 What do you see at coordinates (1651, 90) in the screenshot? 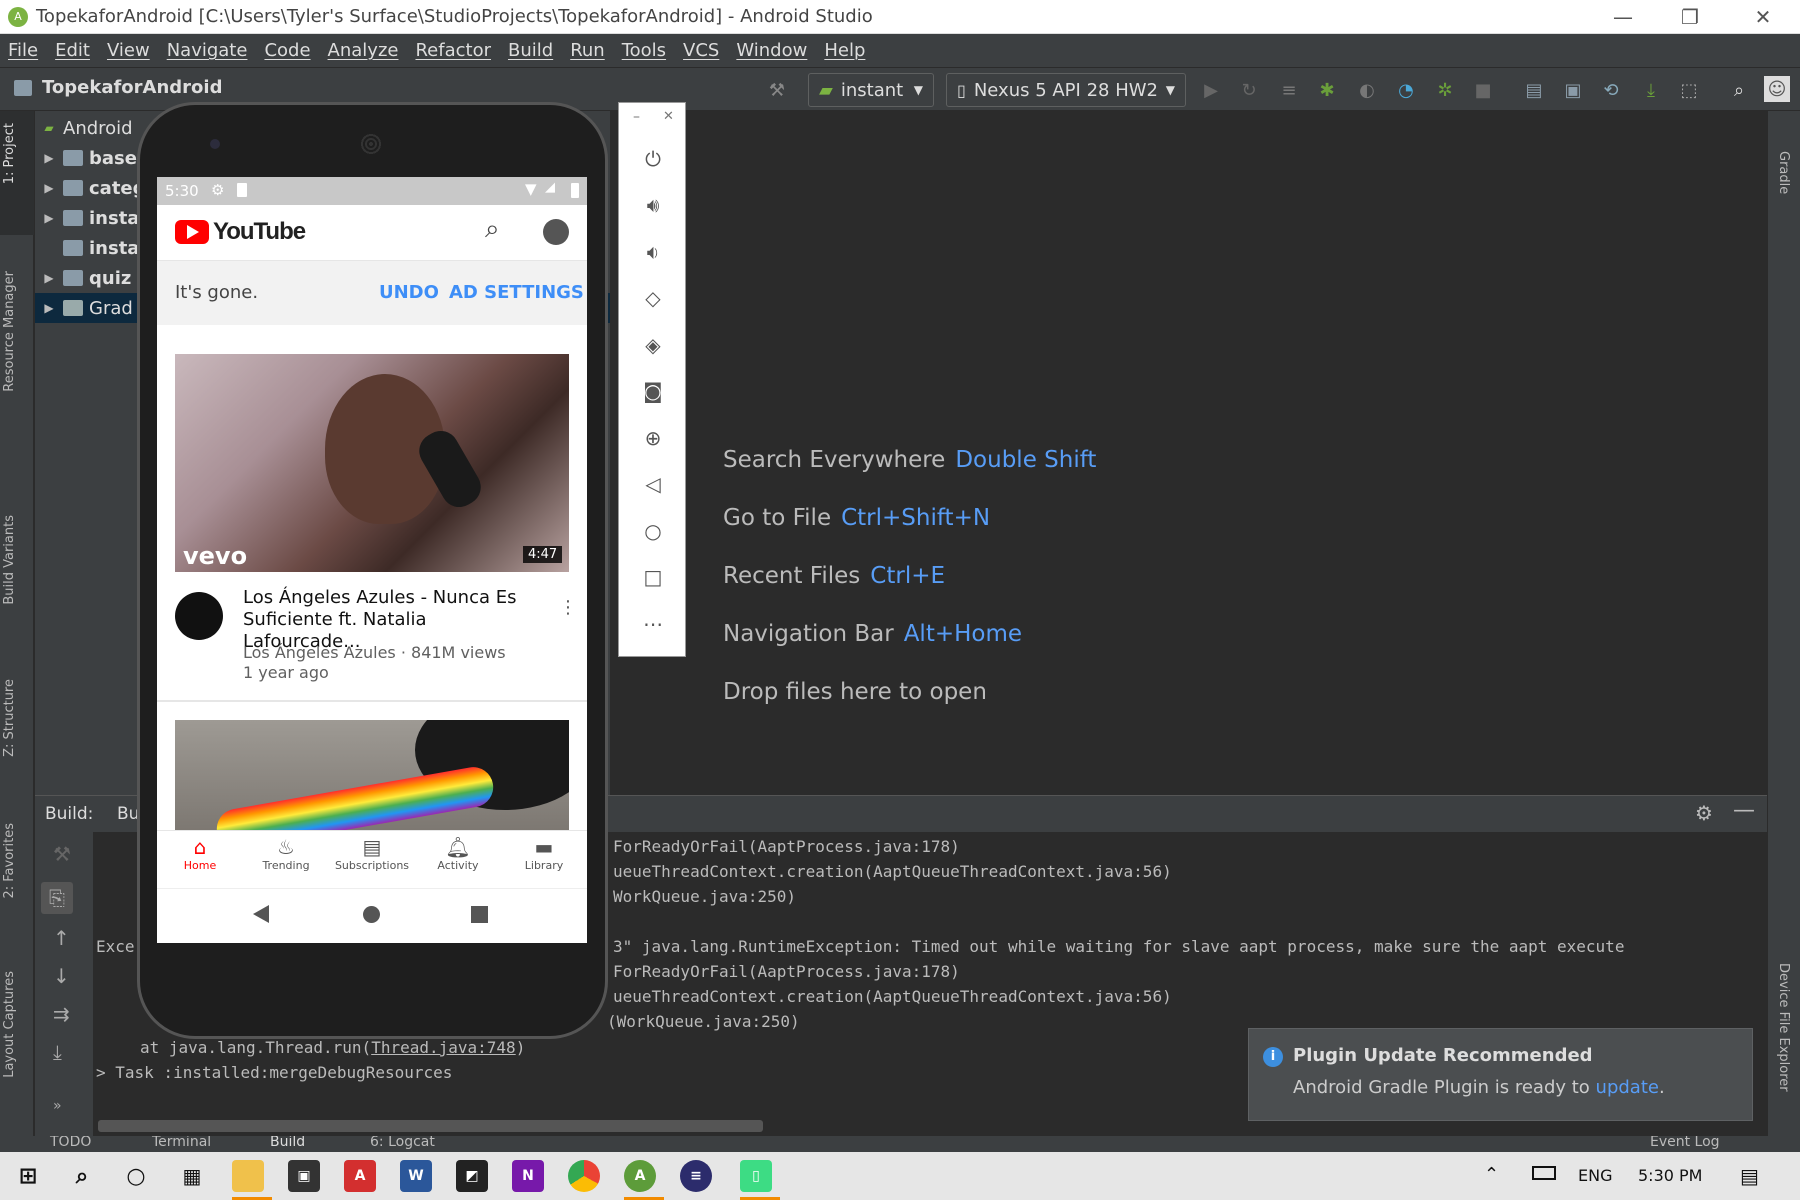
I see `sdk-manager-icon: ⤓` at bounding box center [1651, 90].